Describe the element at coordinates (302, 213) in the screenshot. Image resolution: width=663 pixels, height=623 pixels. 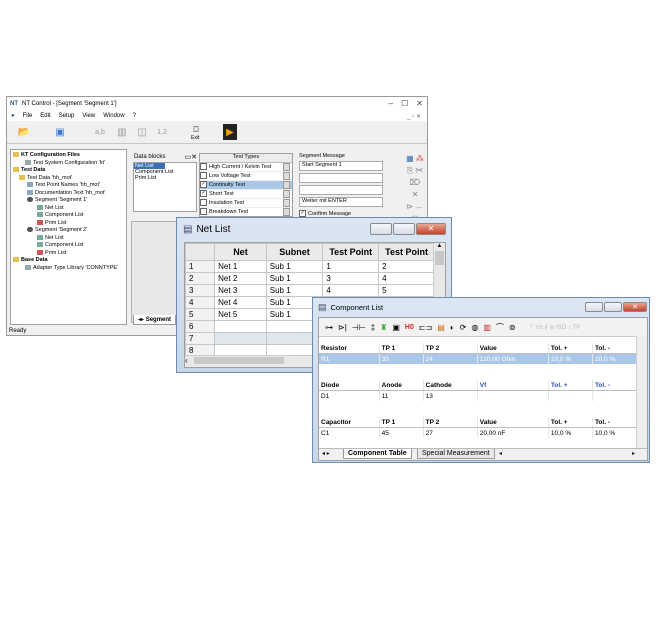
I see `confirm-checkbox: ✓` at that location.